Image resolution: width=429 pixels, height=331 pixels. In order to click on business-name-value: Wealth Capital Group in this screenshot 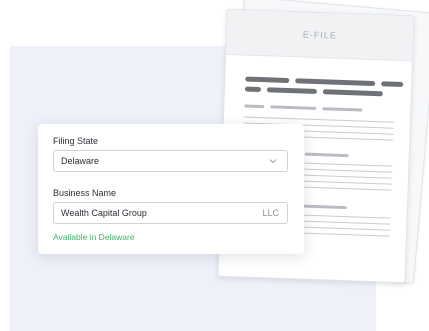, I will do `click(104, 213)`.